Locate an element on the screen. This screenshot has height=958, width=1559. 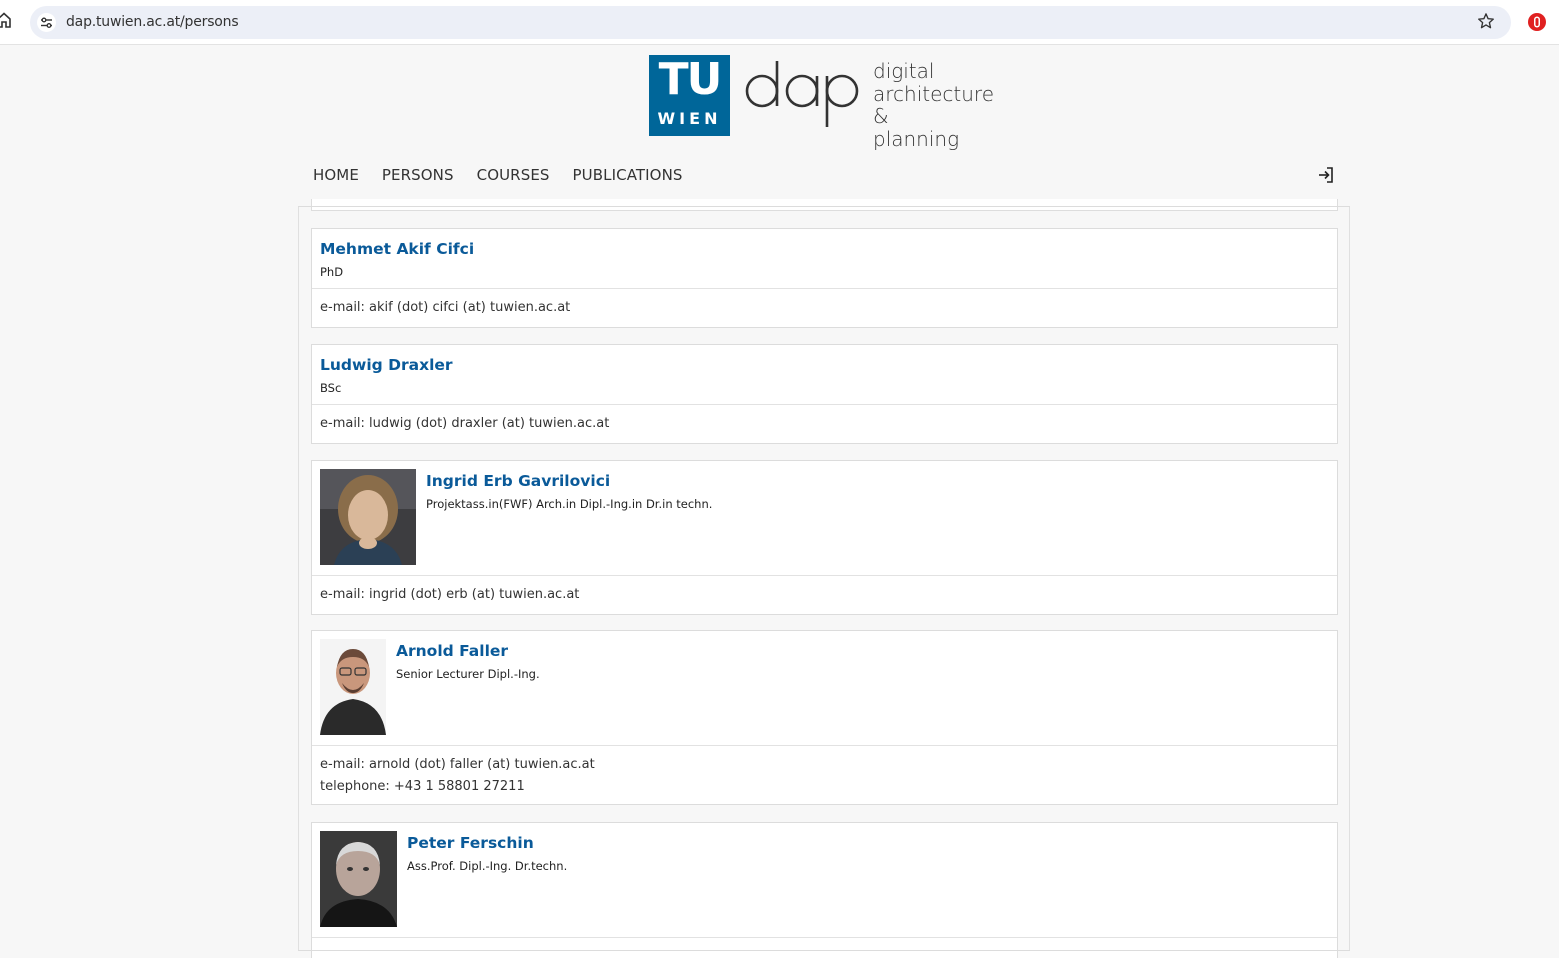
person-name-link: Ingrid Erb Gavrilovici is located at coordinates (518, 481).